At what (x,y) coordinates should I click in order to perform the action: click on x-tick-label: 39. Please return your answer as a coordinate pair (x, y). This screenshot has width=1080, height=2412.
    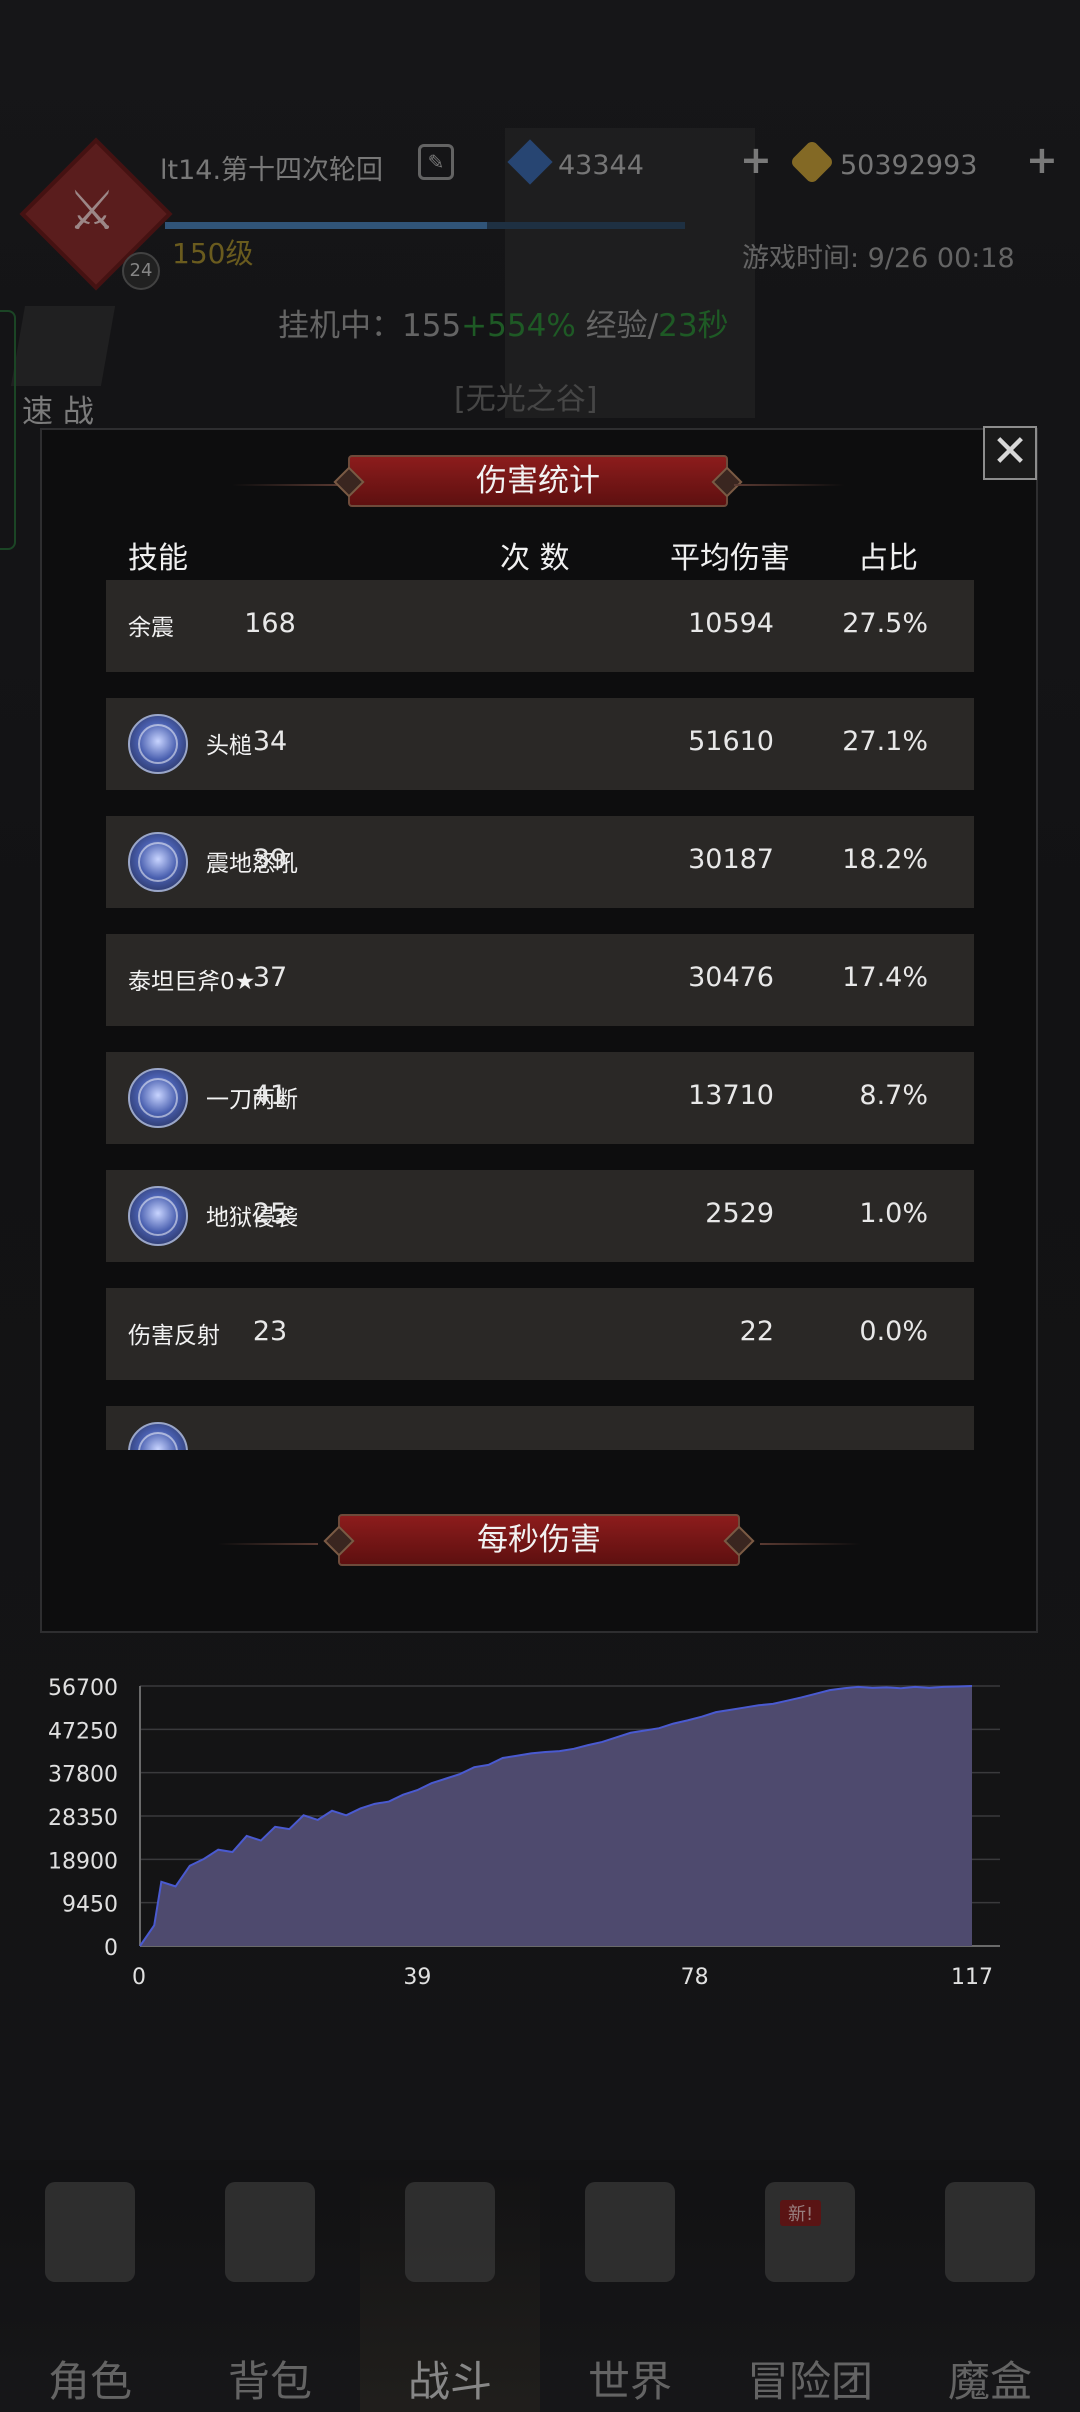
    Looking at the image, I should click on (417, 1977).